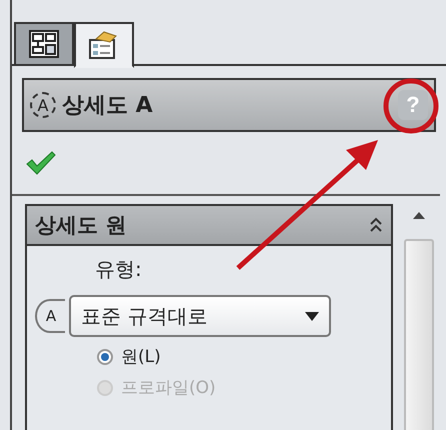 This screenshot has height=430, width=446. I want to click on tree-icon, so click(44, 44).